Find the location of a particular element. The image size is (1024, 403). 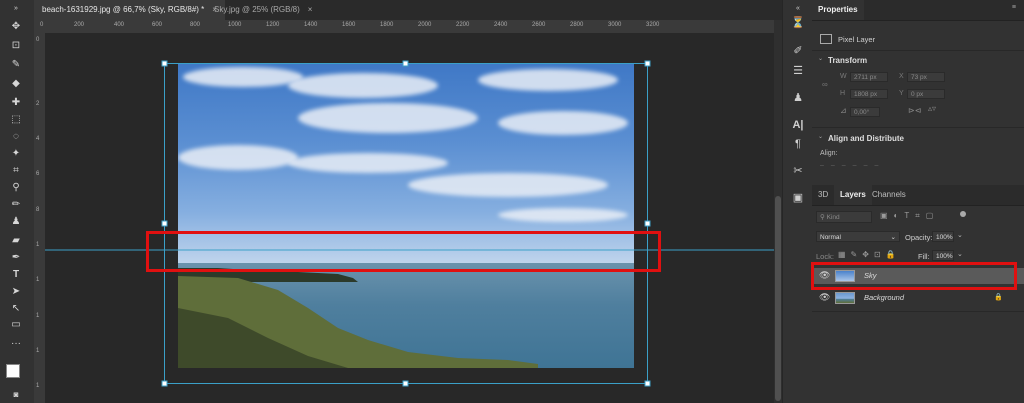

align-section-title: Align and Distribute is located at coordinates (866, 138).